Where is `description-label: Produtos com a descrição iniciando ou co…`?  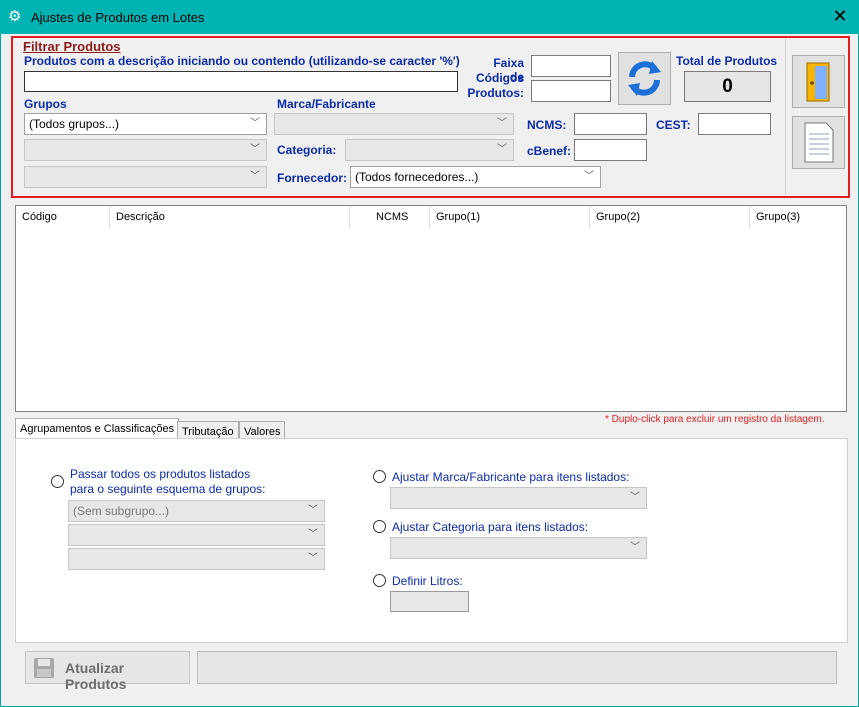 description-label: Produtos com a descrição iniciando ou co… is located at coordinates (242, 61).